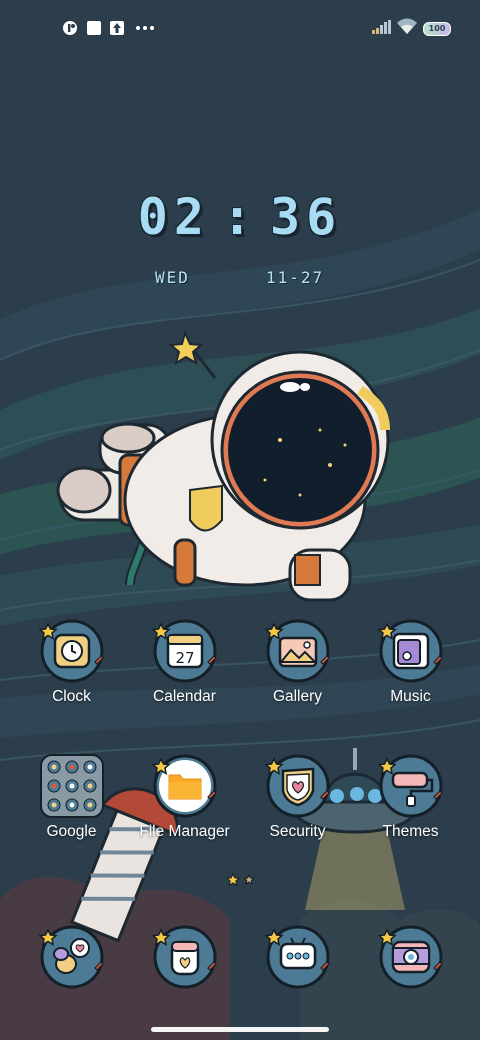 Image resolution: width=480 pixels, height=1040 pixels. What do you see at coordinates (184, 831) in the screenshot?
I see `app-label: File Manager` at bounding box center [184, 831].